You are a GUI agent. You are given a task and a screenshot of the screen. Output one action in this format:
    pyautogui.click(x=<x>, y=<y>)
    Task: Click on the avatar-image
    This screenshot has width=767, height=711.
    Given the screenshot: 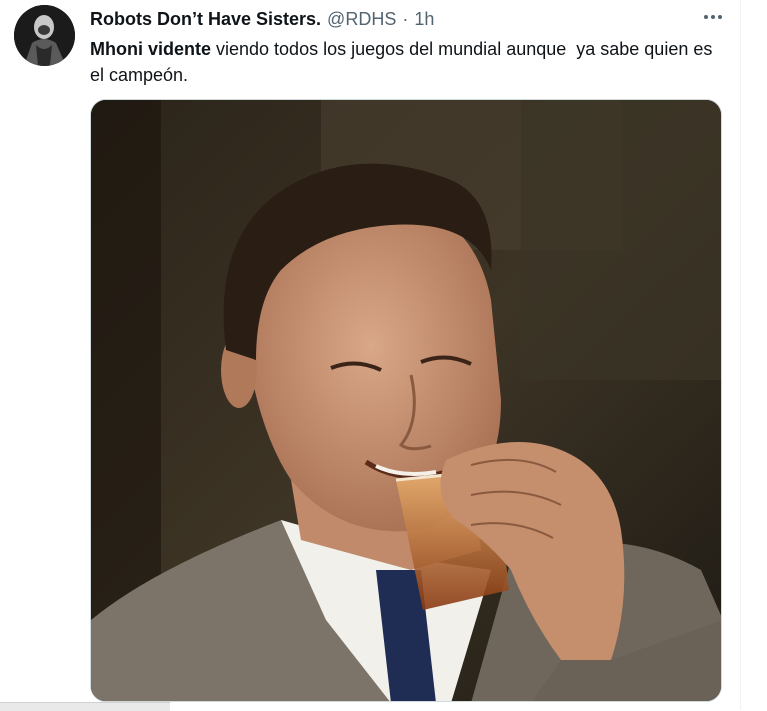 What is the action you would take?
    pyautogui.click(x=44, y=35)
    